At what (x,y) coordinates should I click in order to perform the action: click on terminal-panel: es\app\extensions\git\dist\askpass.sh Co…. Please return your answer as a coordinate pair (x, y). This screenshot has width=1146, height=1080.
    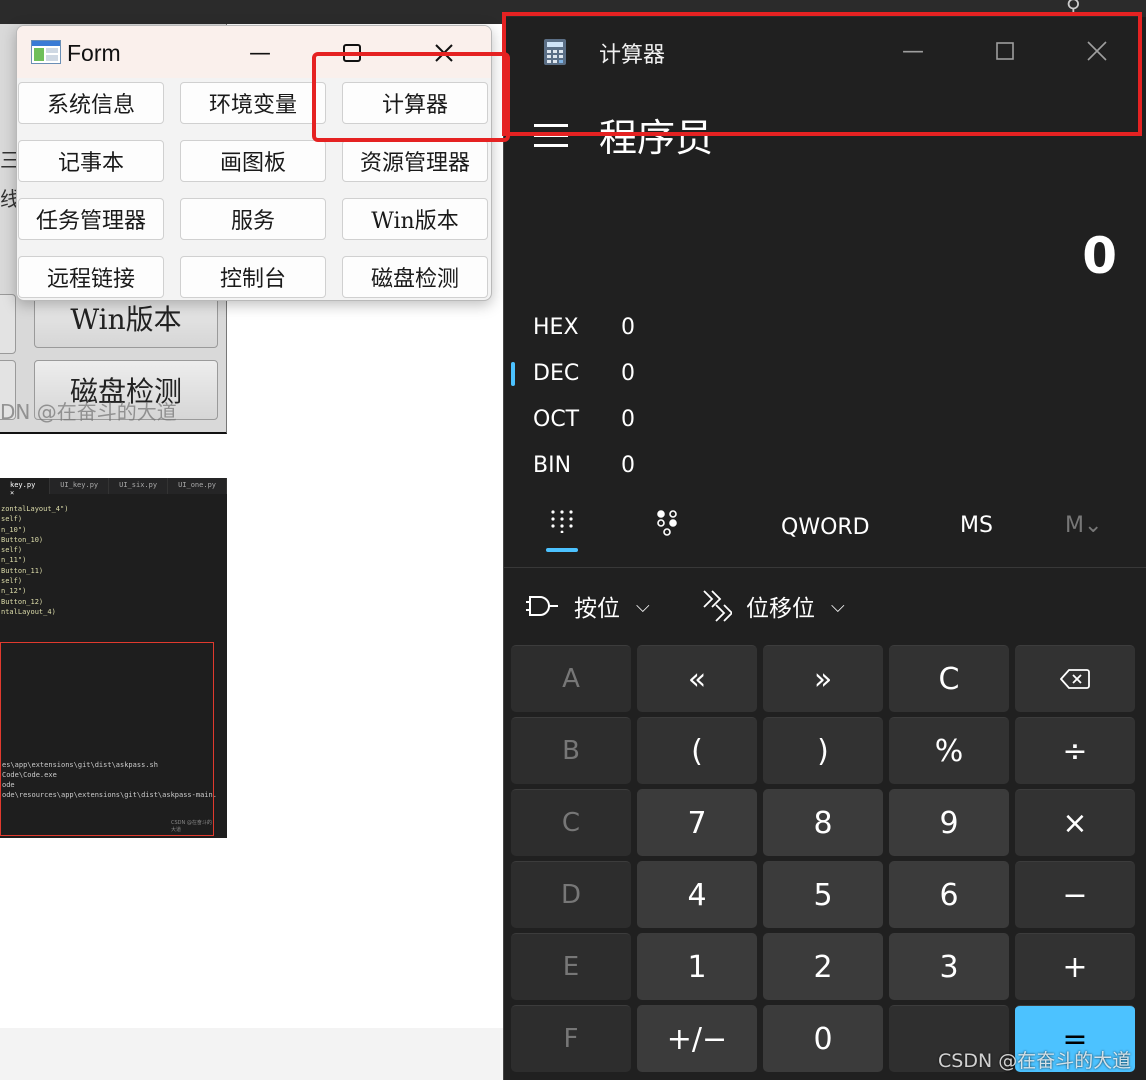
    Looking at the image, I should click on (108, 739).